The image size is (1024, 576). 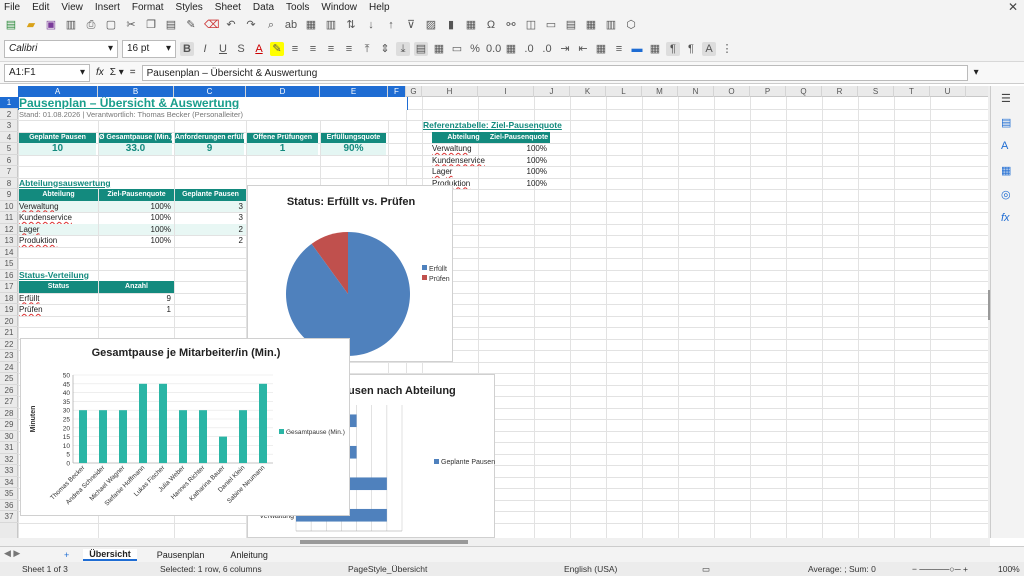 What do you see at coordinates (9, 471) in the screenshot?
I see `row-header: 33` at bounding box center [9, 471].